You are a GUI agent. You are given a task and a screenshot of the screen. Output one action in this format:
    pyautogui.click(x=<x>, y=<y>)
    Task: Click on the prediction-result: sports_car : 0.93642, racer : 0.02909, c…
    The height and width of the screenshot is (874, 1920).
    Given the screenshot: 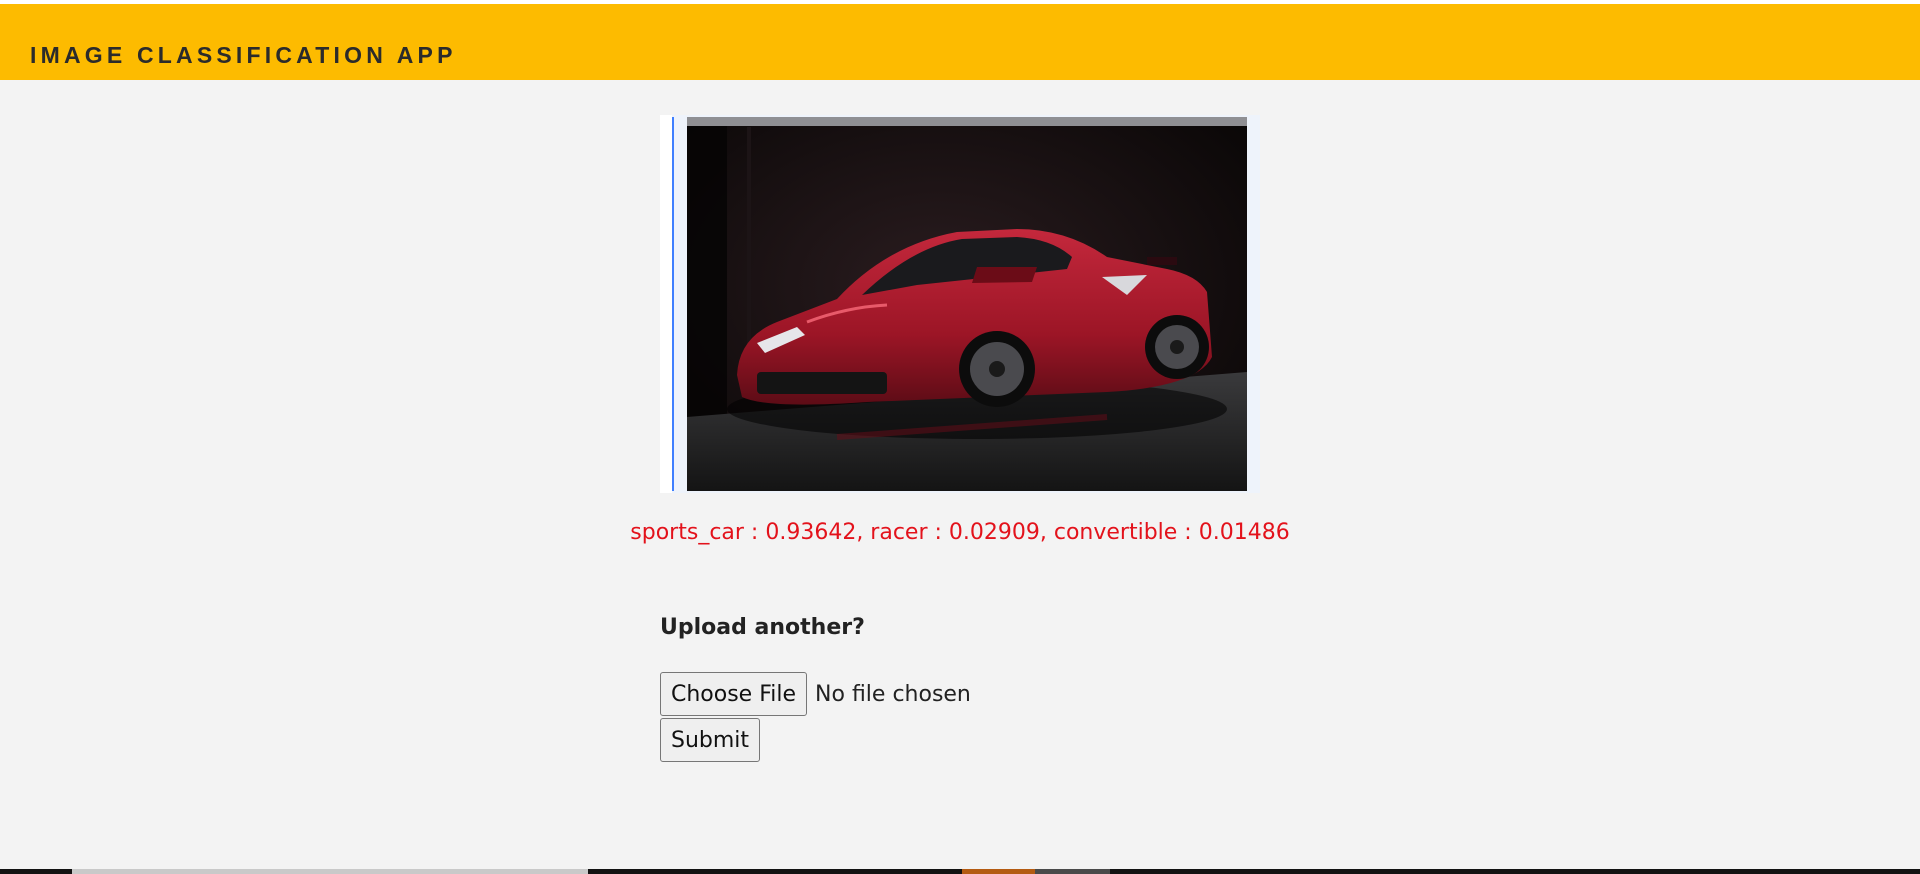 What is the action you would take?
    pyautogui.click(x=960, y=532)
    